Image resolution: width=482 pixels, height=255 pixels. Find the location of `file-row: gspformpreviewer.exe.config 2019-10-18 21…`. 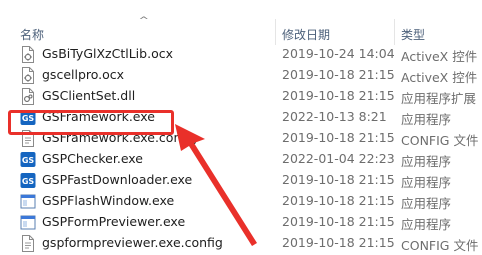

file-row: gspformpreviewer.exe.config 2019-10-18 21… is located at coordinates (241, 243).